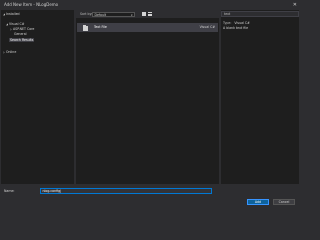 The height and width of the screenshot is (240, 320). What do you see at coordinates (24, 29) in the screenshot?
I see `tree-item-label: ASP.NET Core` at bounding box center [24, 29].